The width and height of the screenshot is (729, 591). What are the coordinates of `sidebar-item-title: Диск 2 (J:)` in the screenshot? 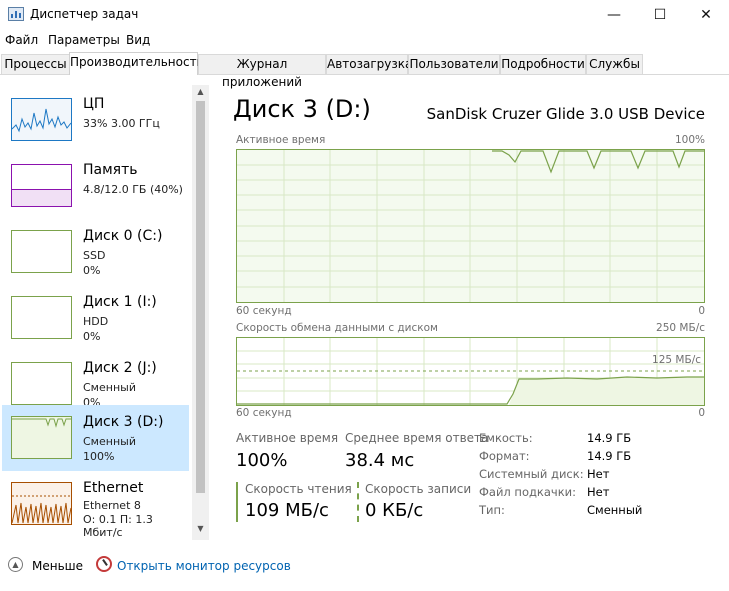 It's located at (120, 368).